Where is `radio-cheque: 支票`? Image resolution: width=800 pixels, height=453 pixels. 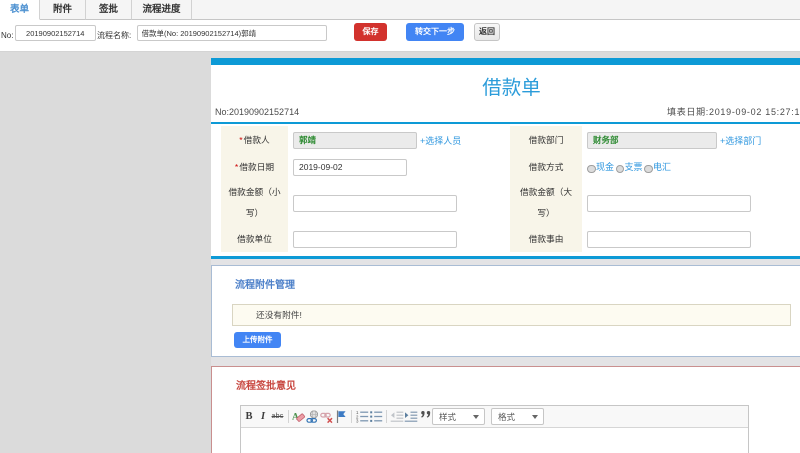 radio-cheque: 支票 is located at coordinates (629, 167).